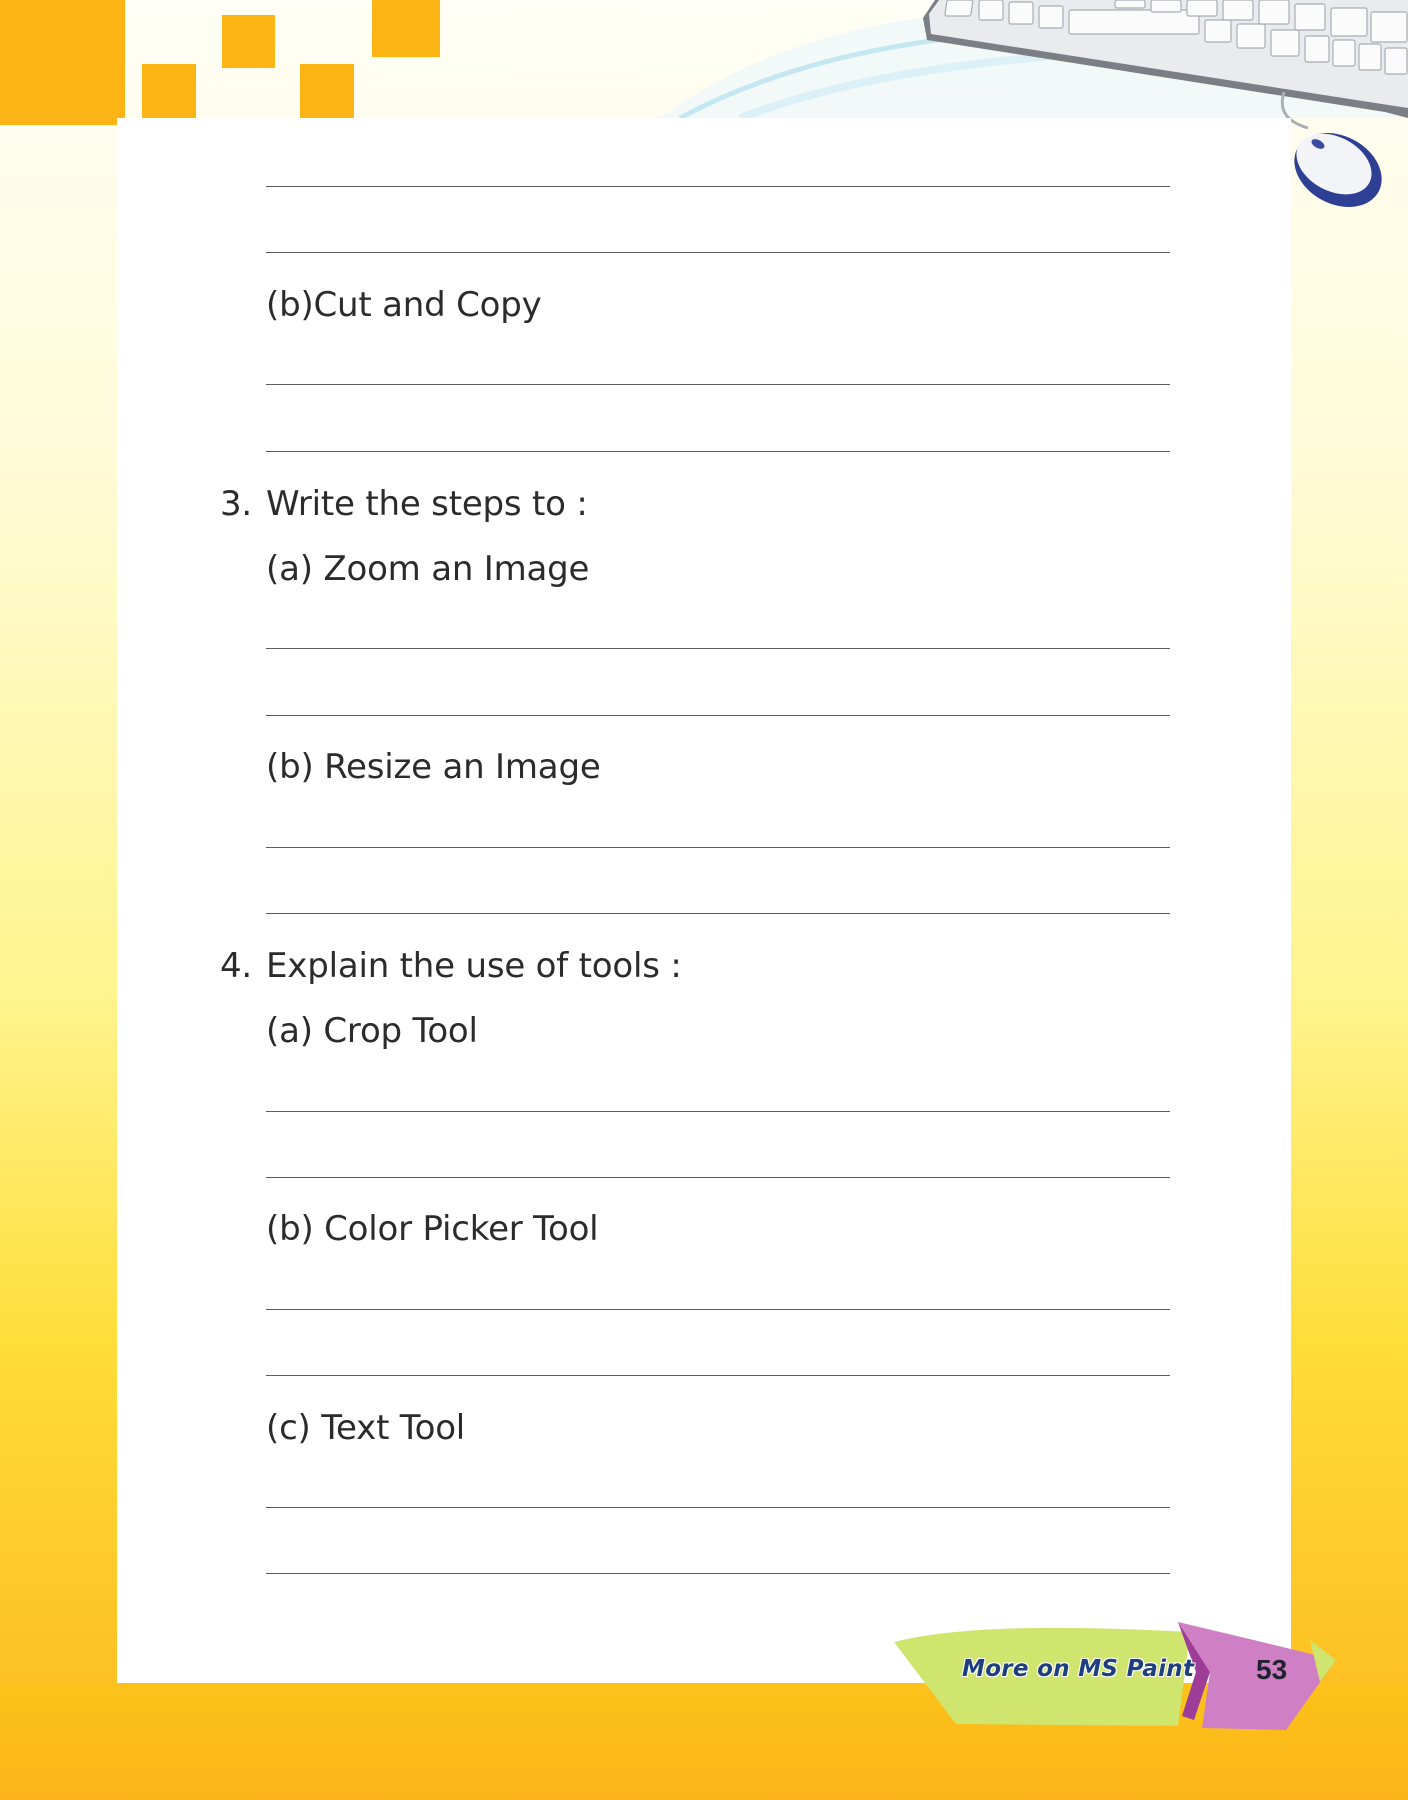 The width and height of the screenshot is (1408, 1800). I want to click on corner-block, so click(62, 62).